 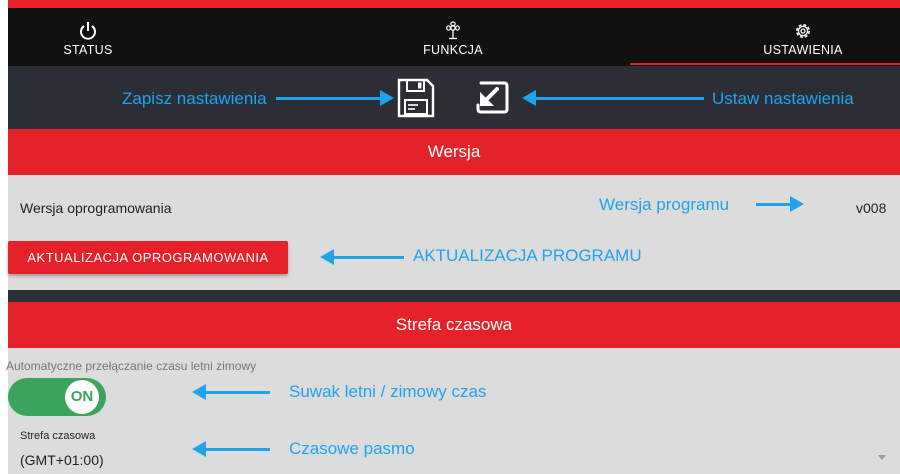 I want to click on save-annotation-arrow, so click(x=335, y=98).